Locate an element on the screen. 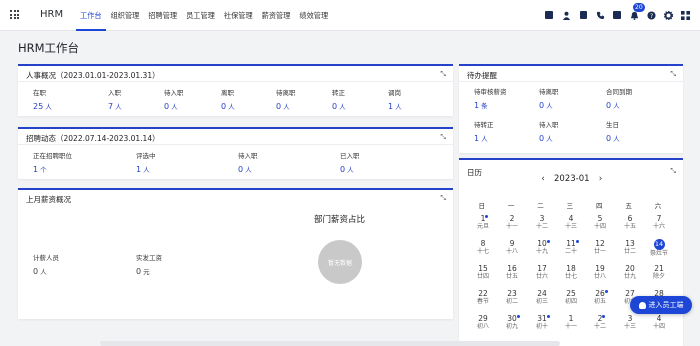 The height and width of the screenshot is (346, 700). document-icon is located at coordinates (583, 15).